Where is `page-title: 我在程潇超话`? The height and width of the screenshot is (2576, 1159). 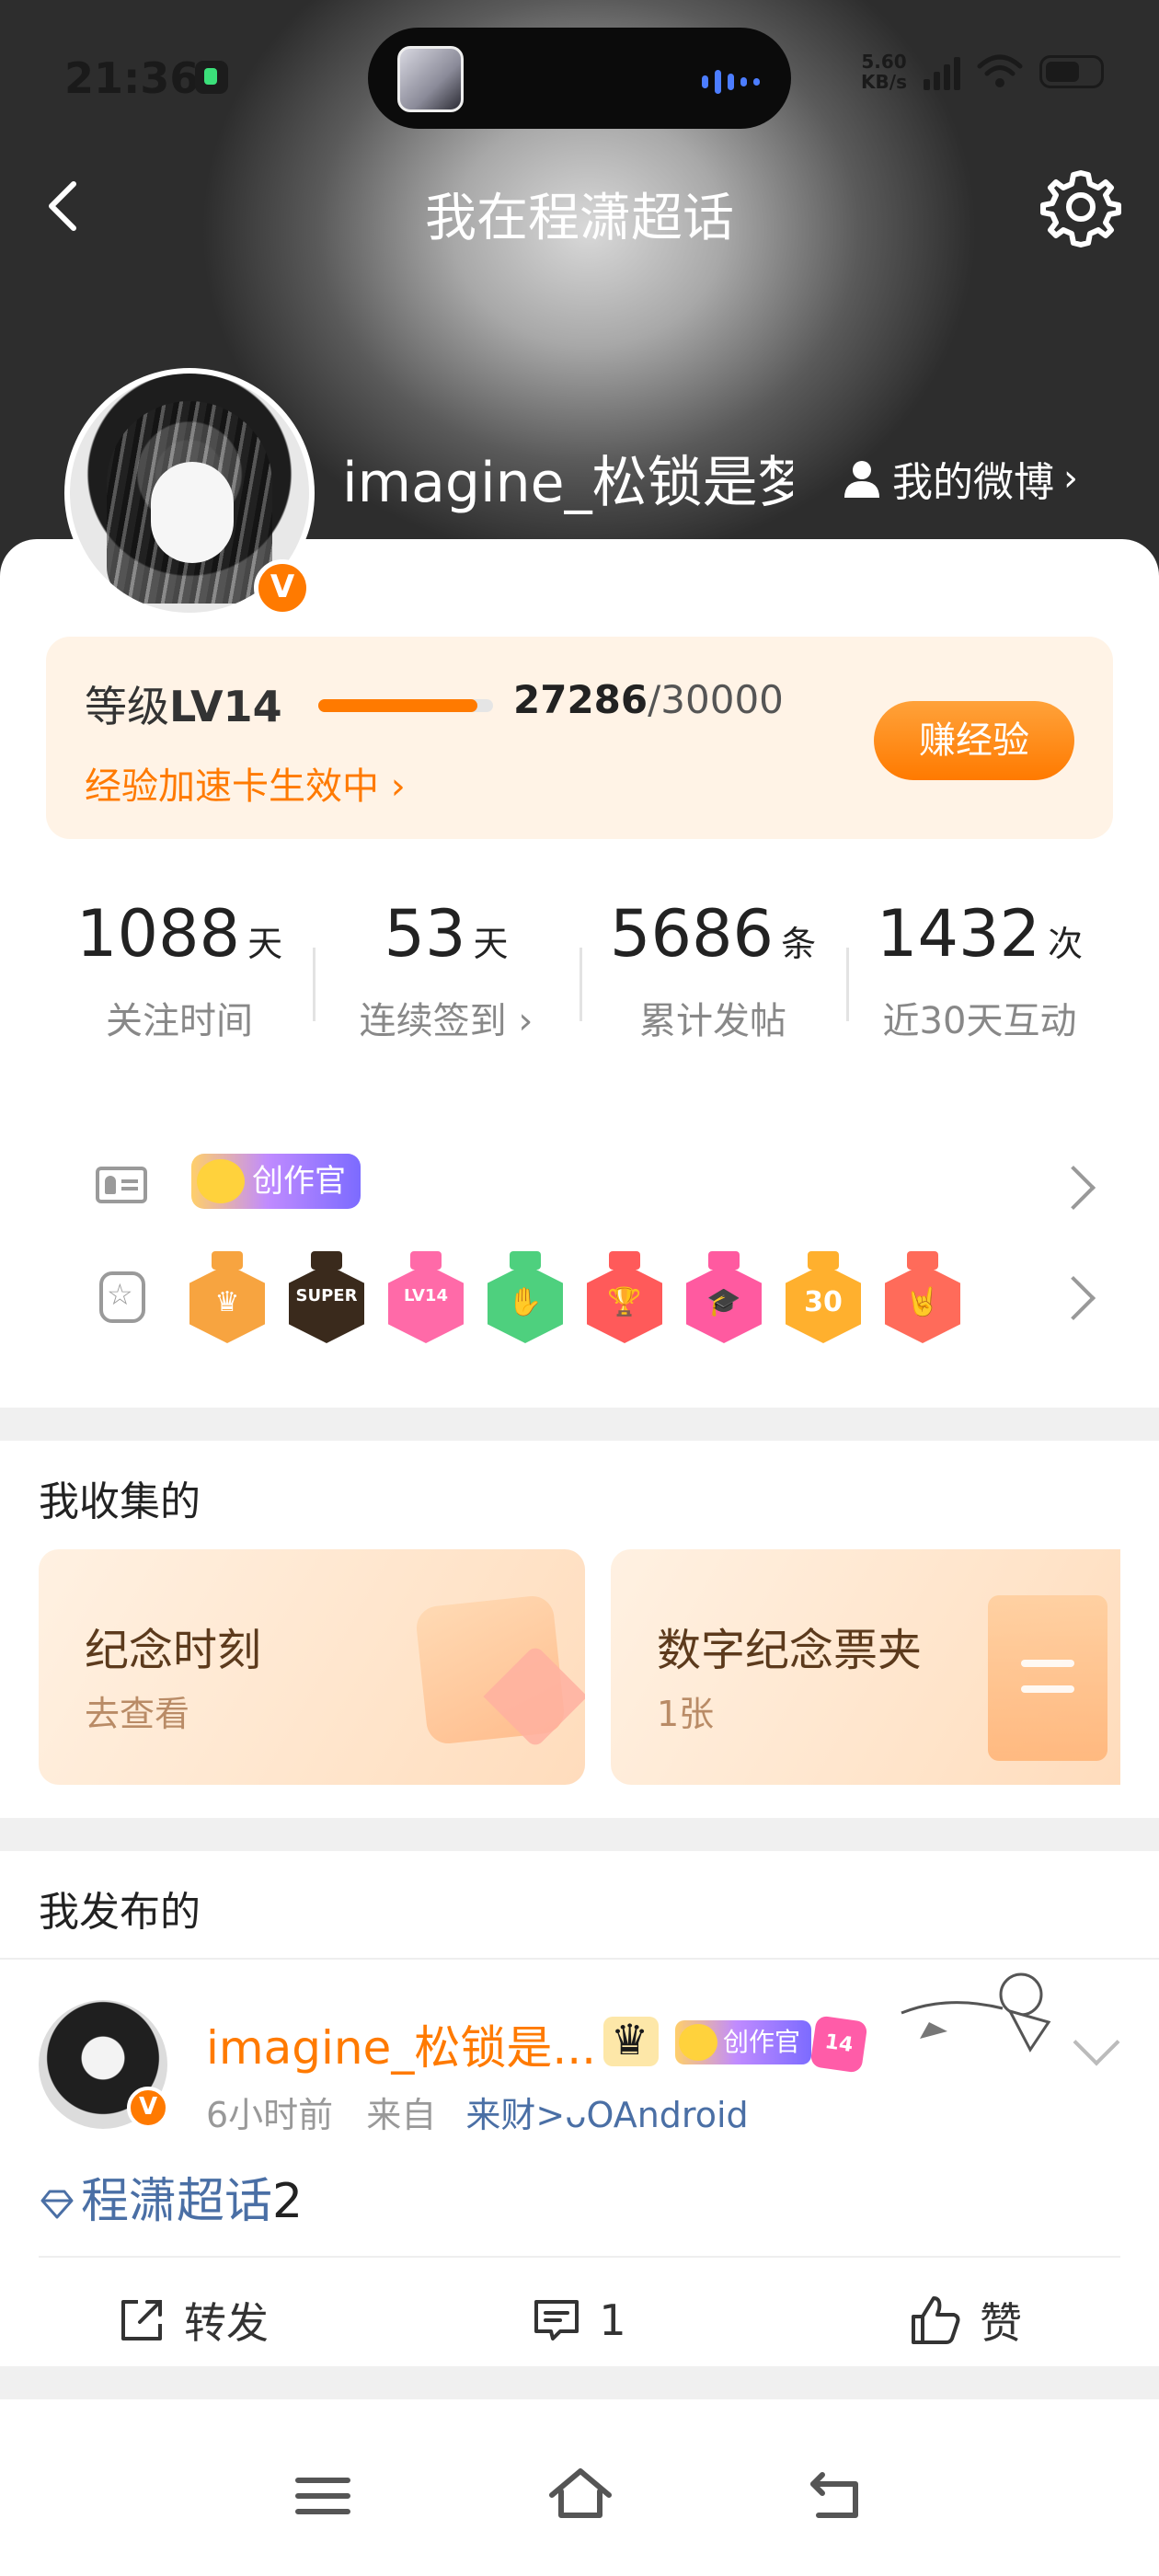 page-title: 我在程潇超话 is located at coordinates (579, 218).